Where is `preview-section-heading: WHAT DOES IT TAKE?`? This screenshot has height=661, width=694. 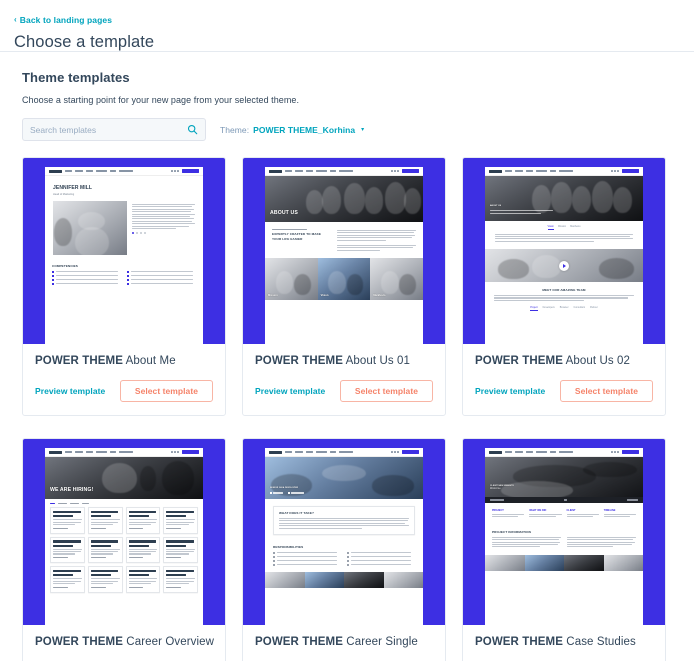
preview-section-heading: WHAT DOES IT TAKE? is located at coordinates (297, 513).